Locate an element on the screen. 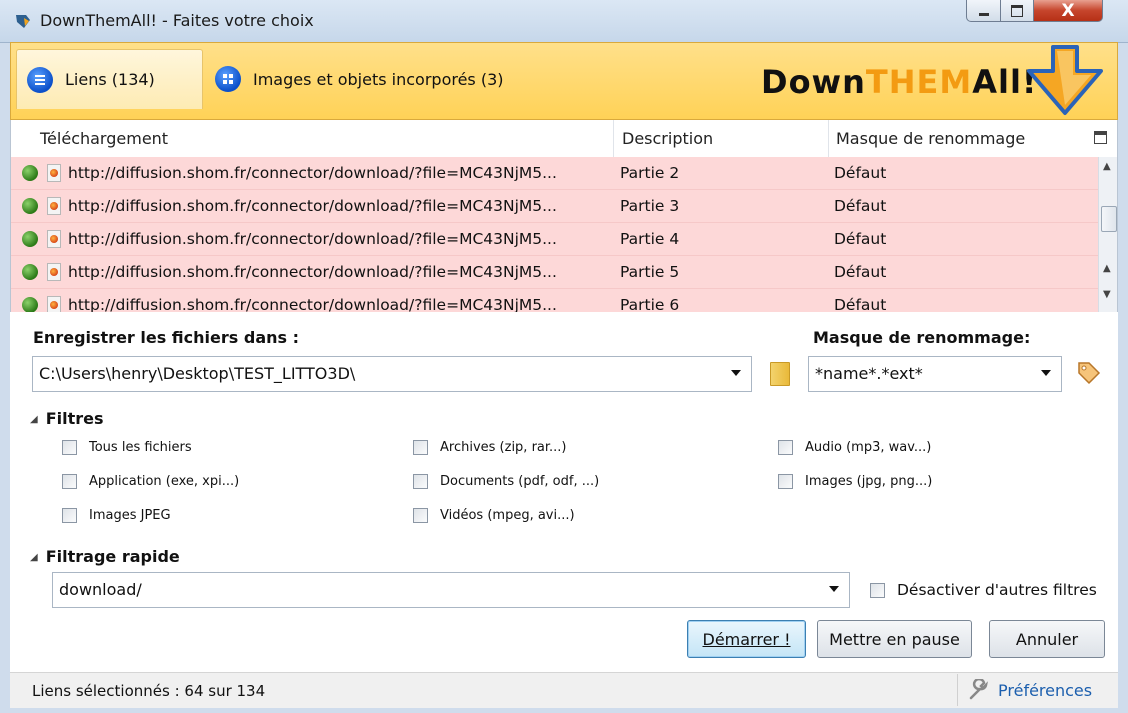 The image size is (1128, 713). checkbox-label: Désactiver d'autres filtres is located at coordinates (997, 590).